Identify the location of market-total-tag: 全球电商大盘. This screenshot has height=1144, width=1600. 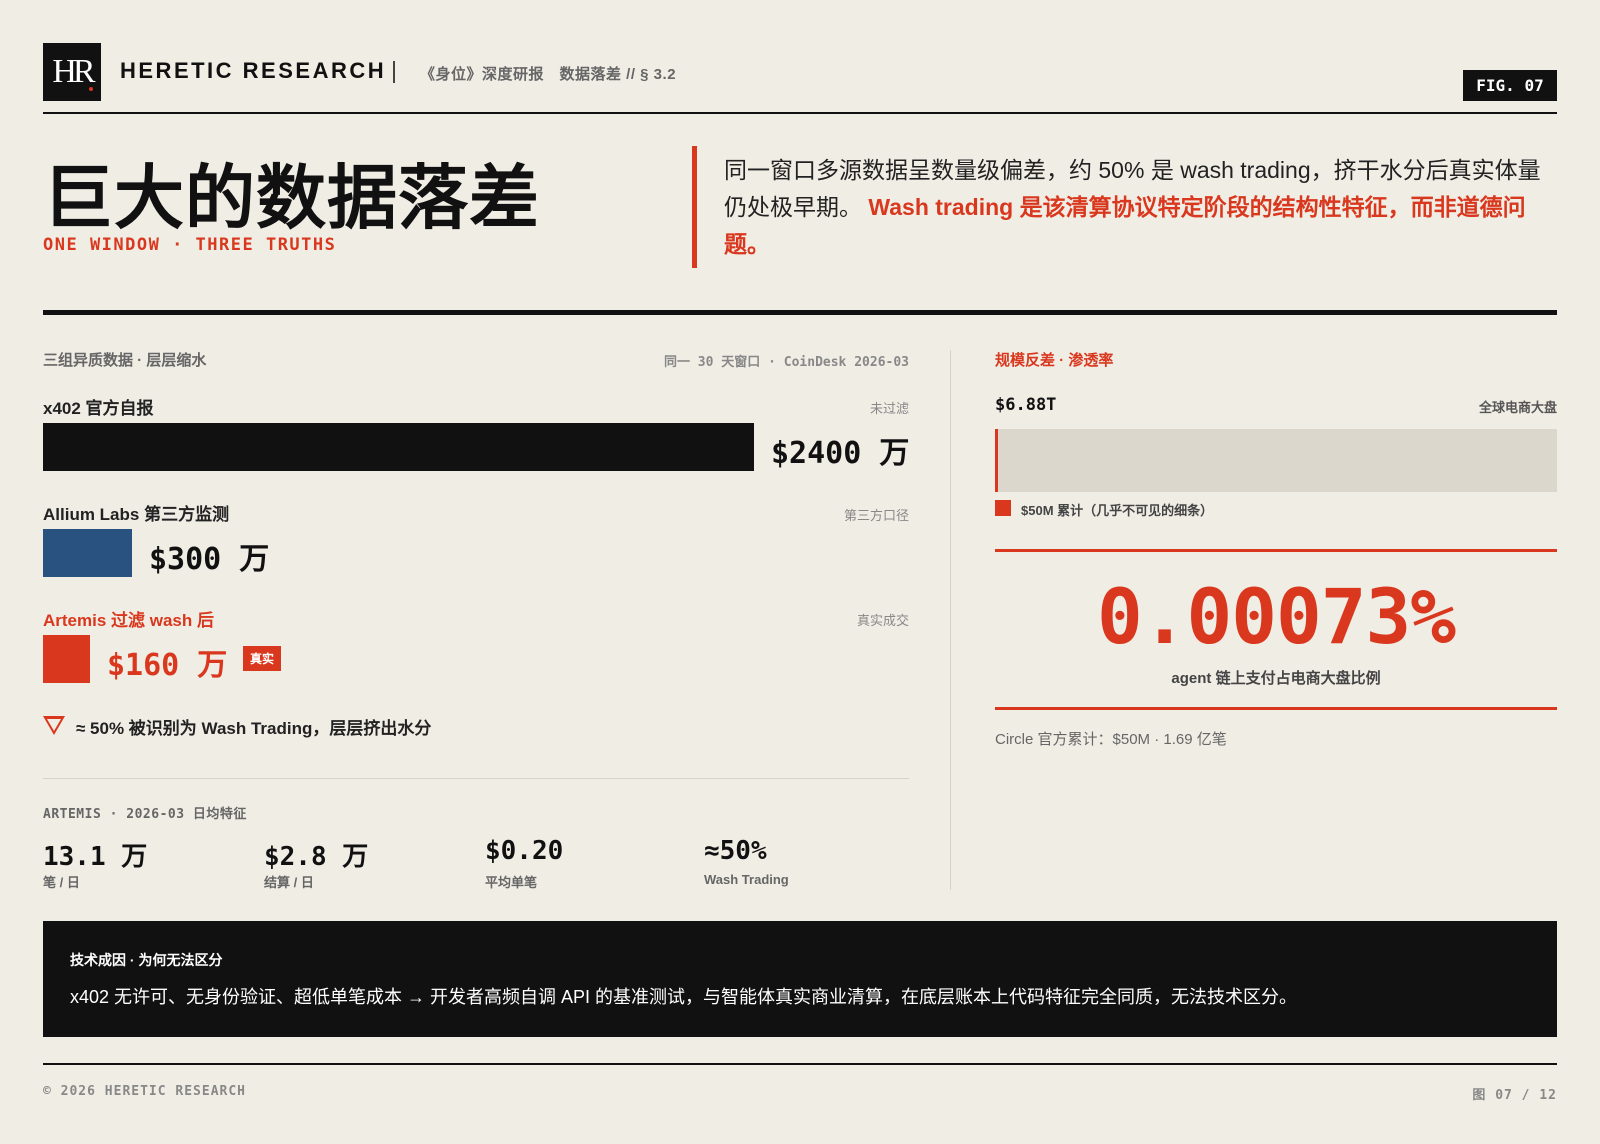
(1517, 407).